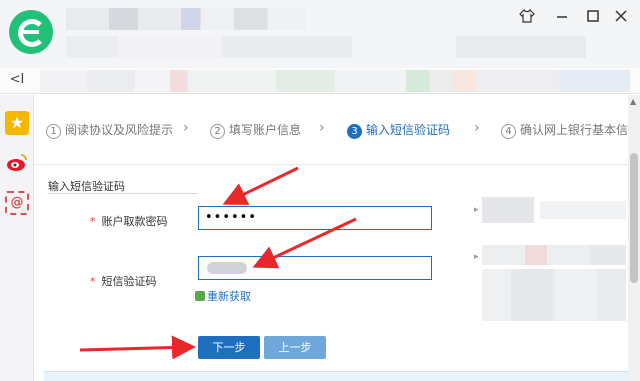 The height and width of the screenshot is (381, 640). Describe the element at coordinates (326, 47) in the screenshot. I see `bookmark-bar-blurred` at that location.